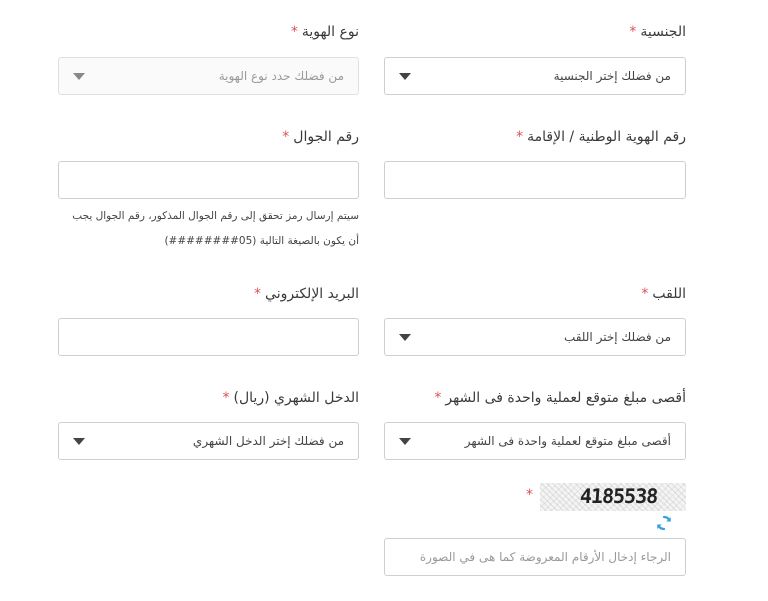 The width and height of the screenshot is (768, 601). Describe the element at coordinates (208, 337) in the screenshot. I see `email-input` at that location.